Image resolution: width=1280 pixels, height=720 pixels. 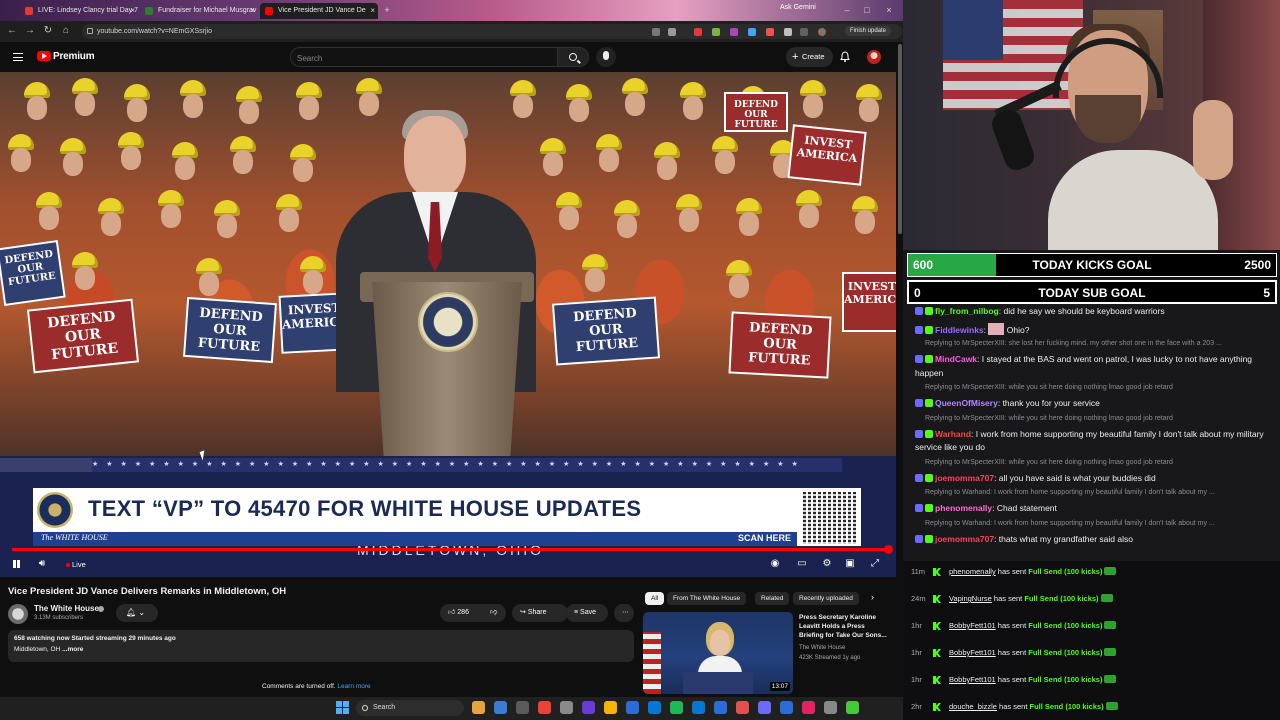 I want to click on chat-username: Fiddlewinks, so click(x=959, y=330).